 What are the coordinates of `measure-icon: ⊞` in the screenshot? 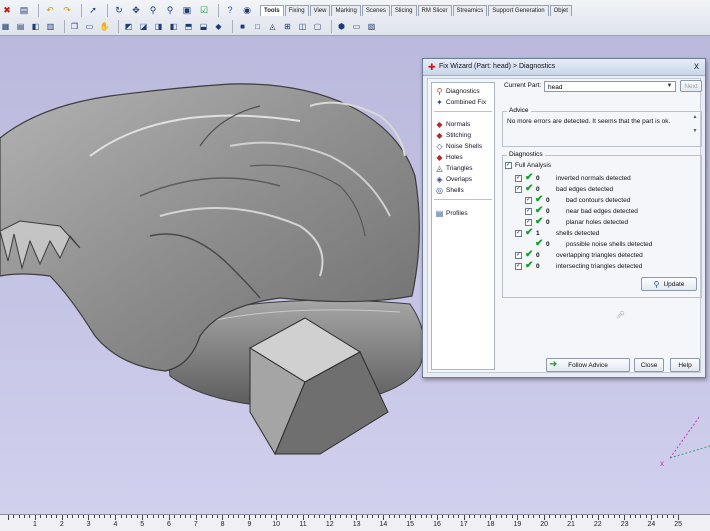 It's located at (287, 26).